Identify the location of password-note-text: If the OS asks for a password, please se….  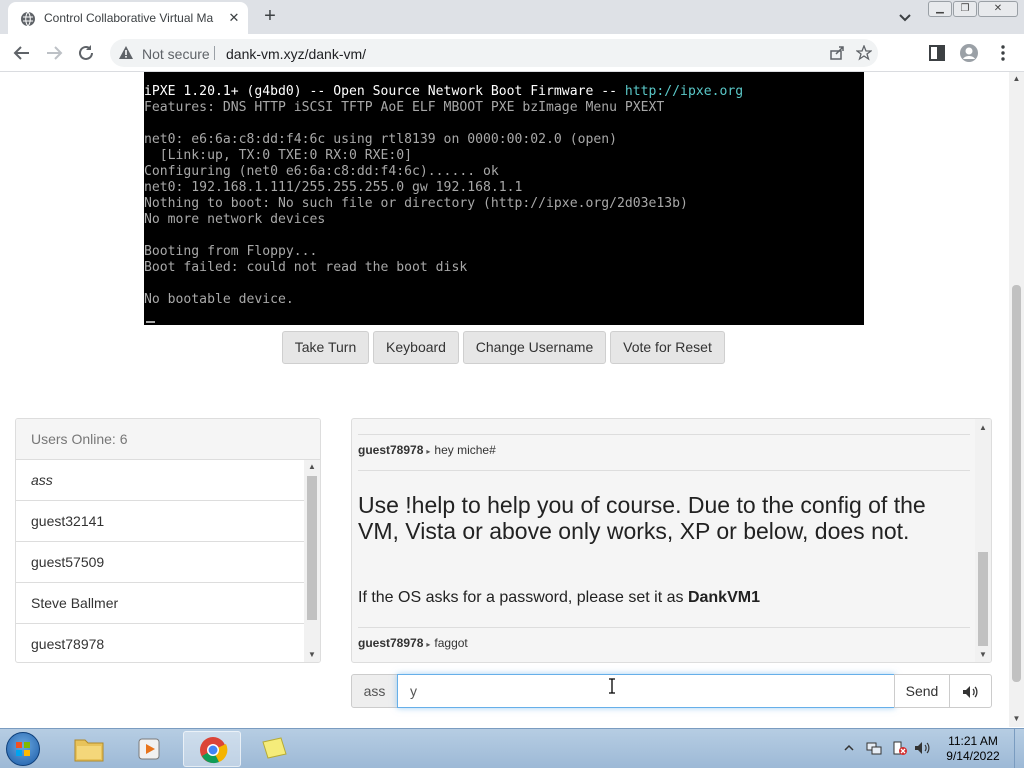
(523, 597).